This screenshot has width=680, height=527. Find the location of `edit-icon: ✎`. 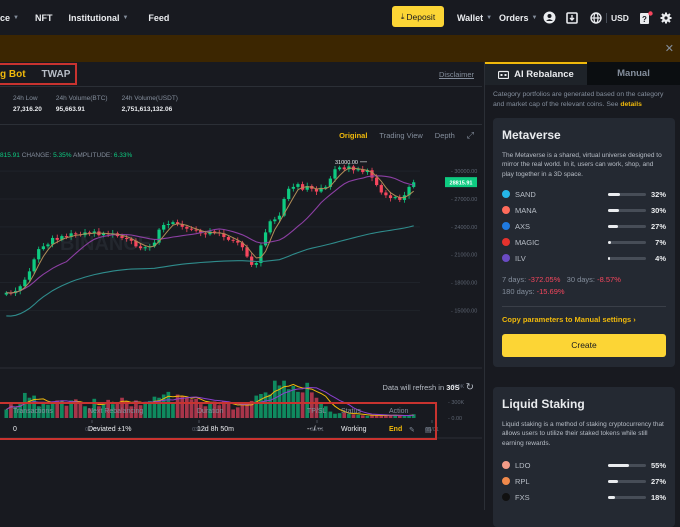

edit-icon: ✎ is located at coordinates (412, 430).